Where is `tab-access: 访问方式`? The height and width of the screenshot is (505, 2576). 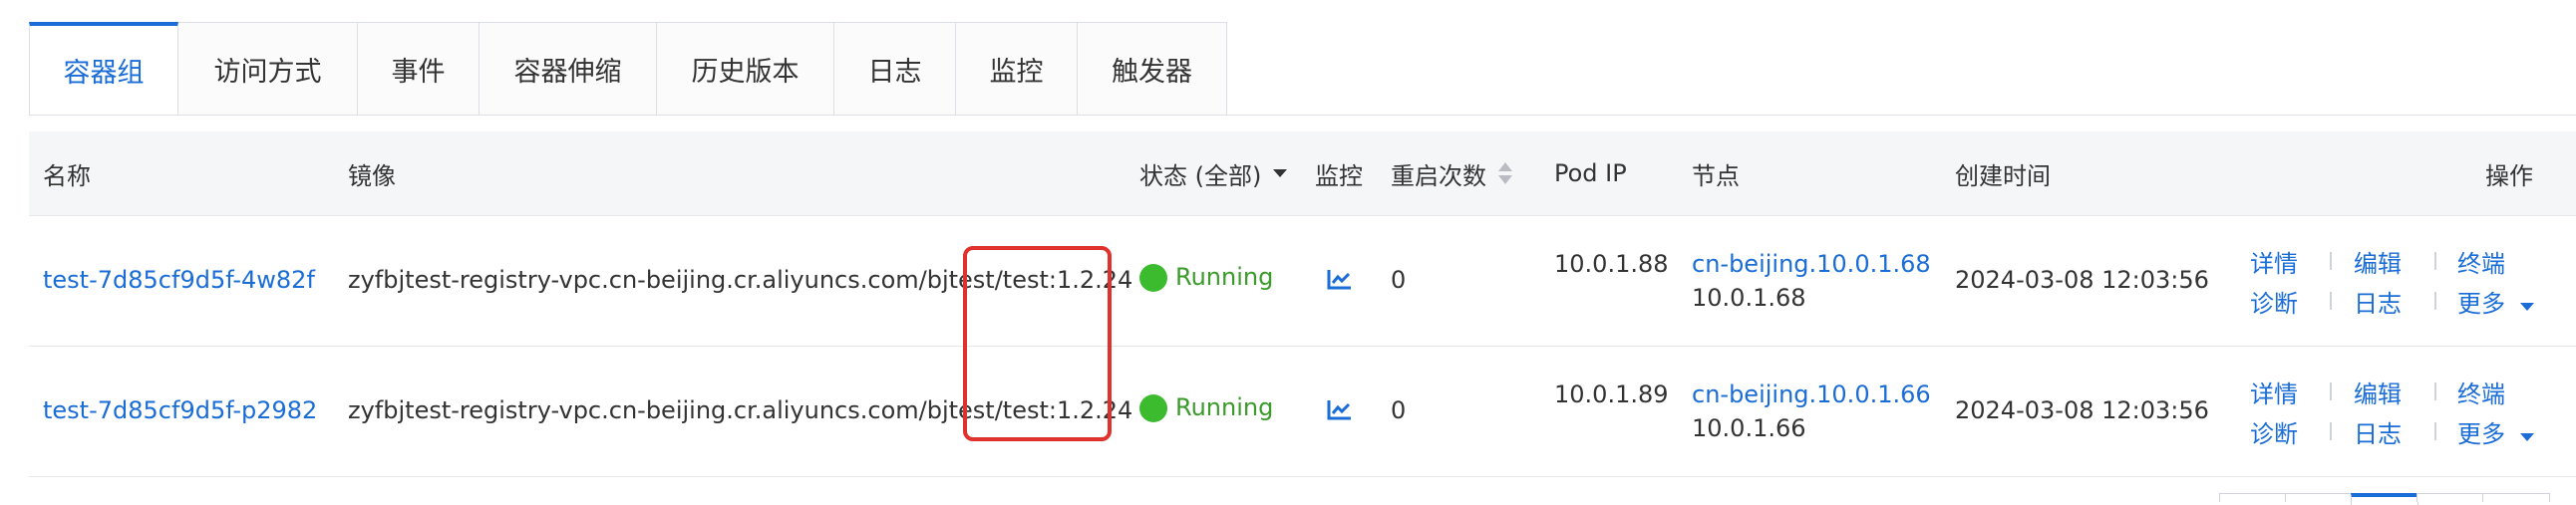
tab-access: 访问方式 is located at coordinates (268, 69).